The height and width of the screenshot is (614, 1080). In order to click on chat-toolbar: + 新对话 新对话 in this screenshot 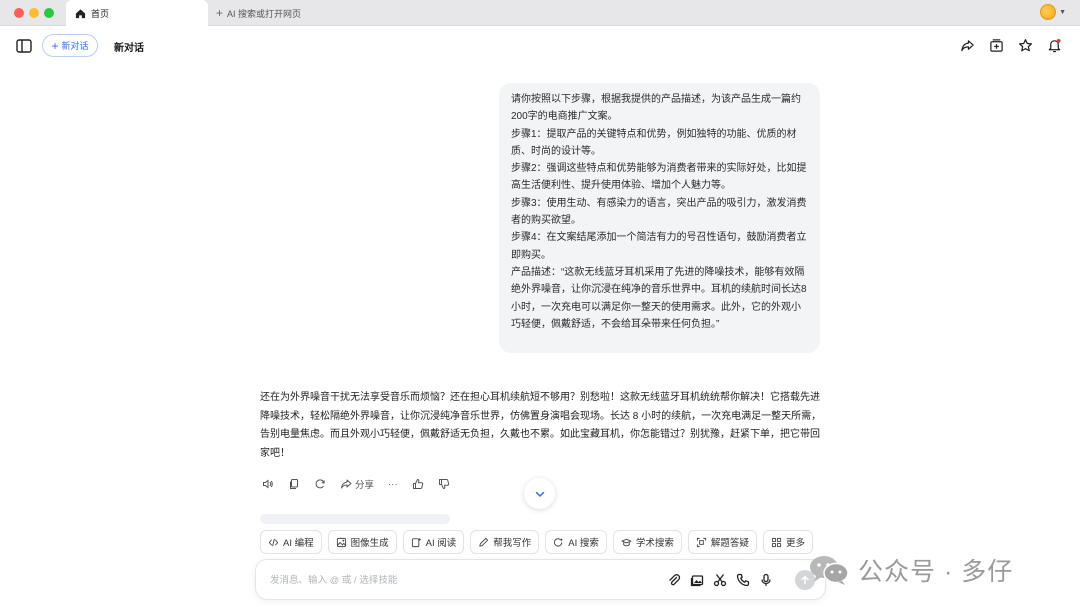, I will do `click(540, 46)`.